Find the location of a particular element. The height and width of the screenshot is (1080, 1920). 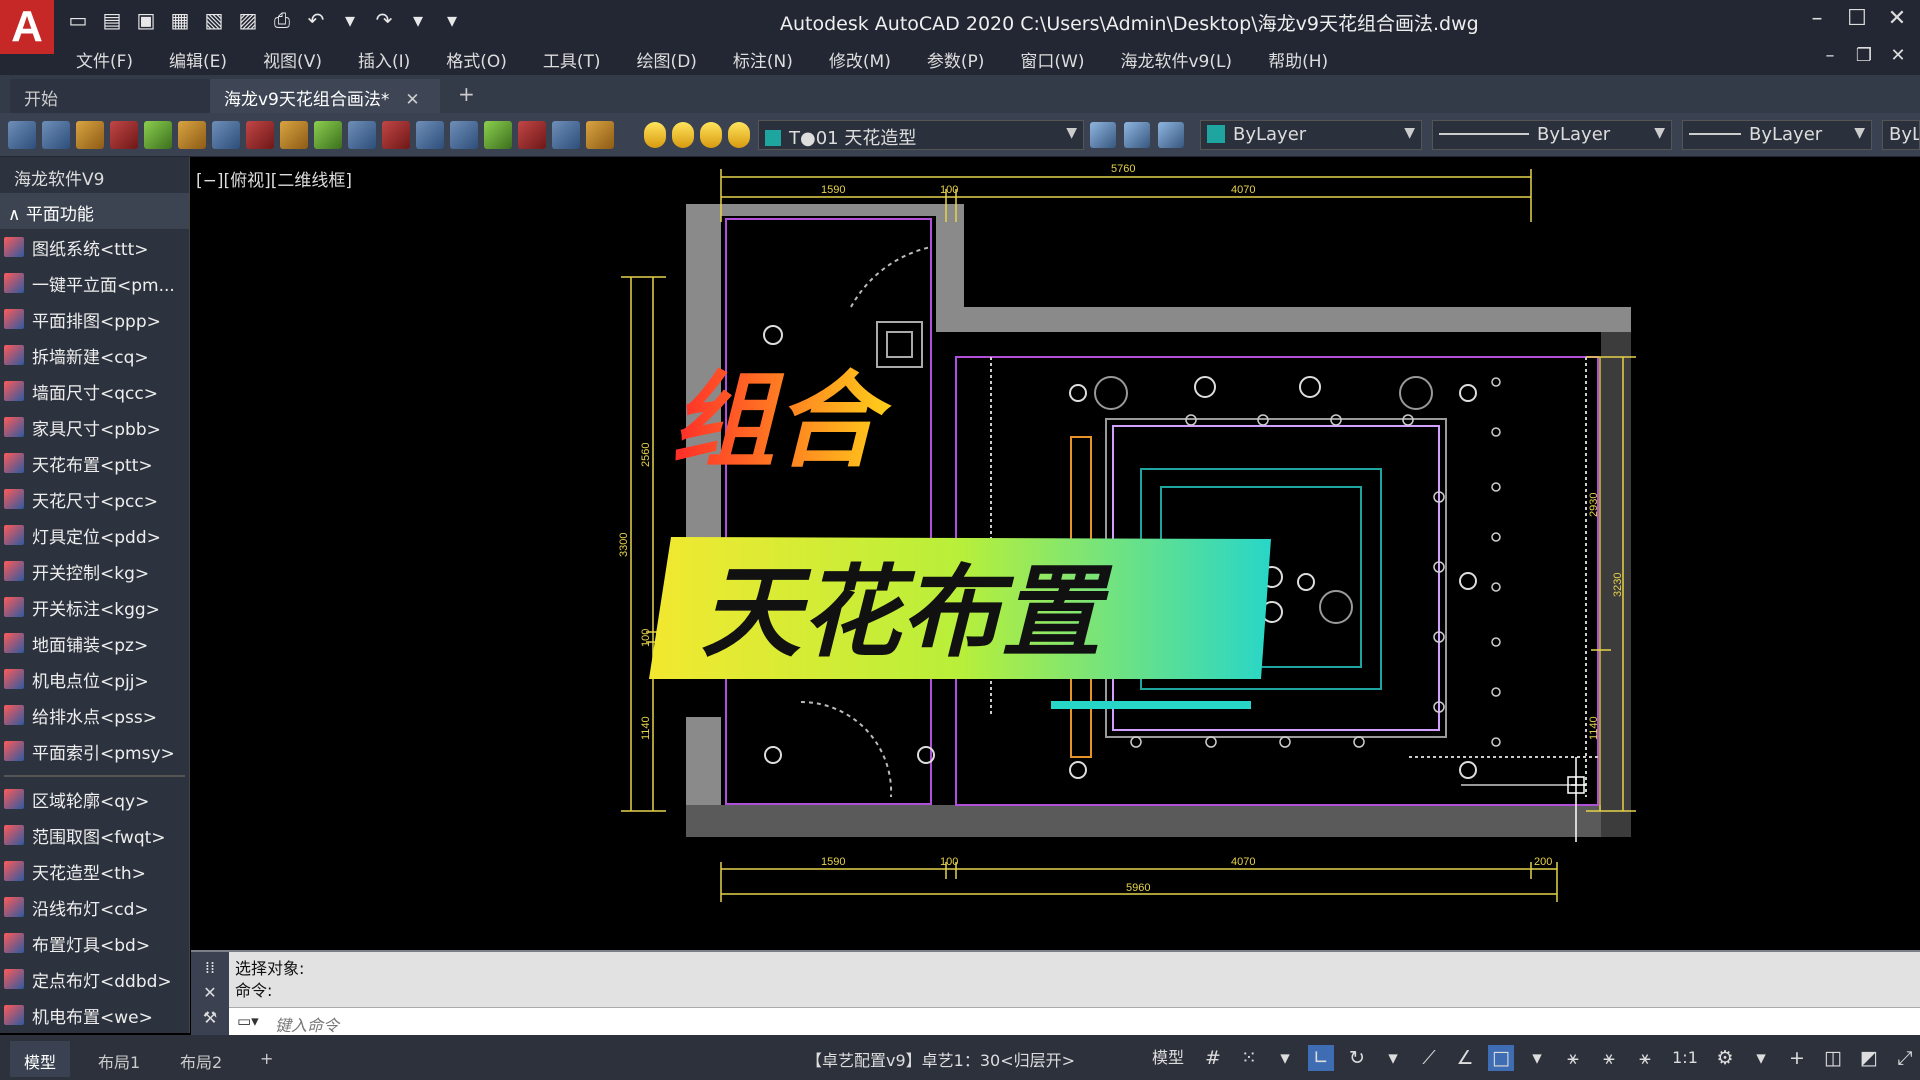

menu-modify: 修改(M) is located at coordinates (860, 59).